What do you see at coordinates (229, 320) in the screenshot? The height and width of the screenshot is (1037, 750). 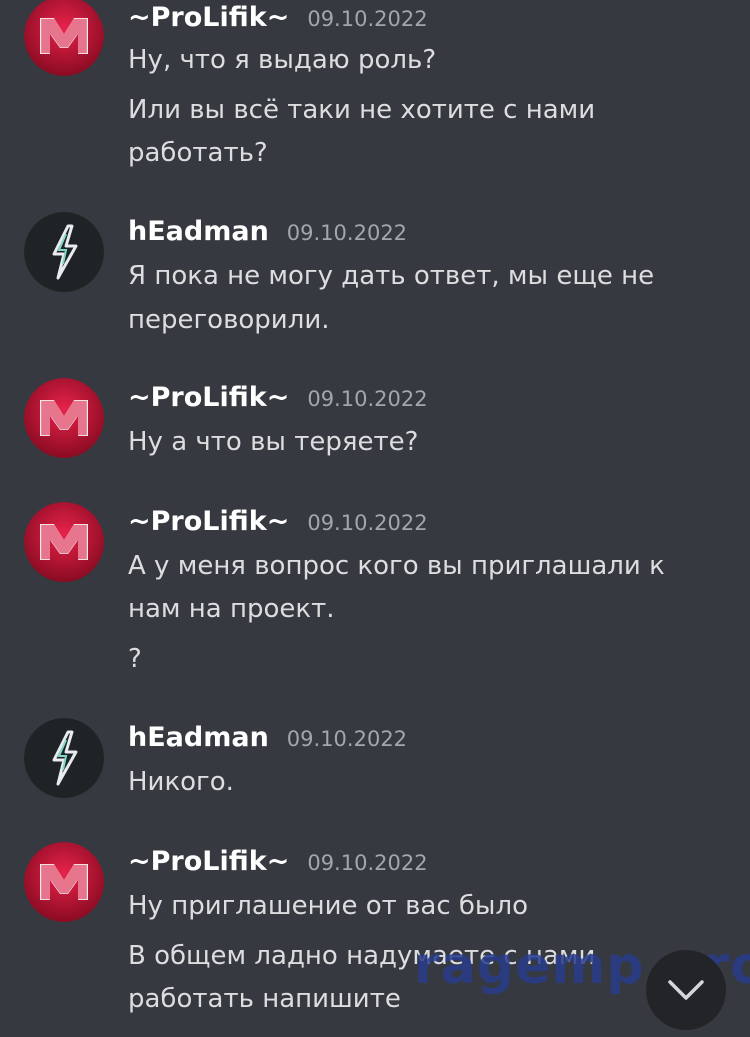 I see `message-text: переговорили.` at bounding box center [229, 320].